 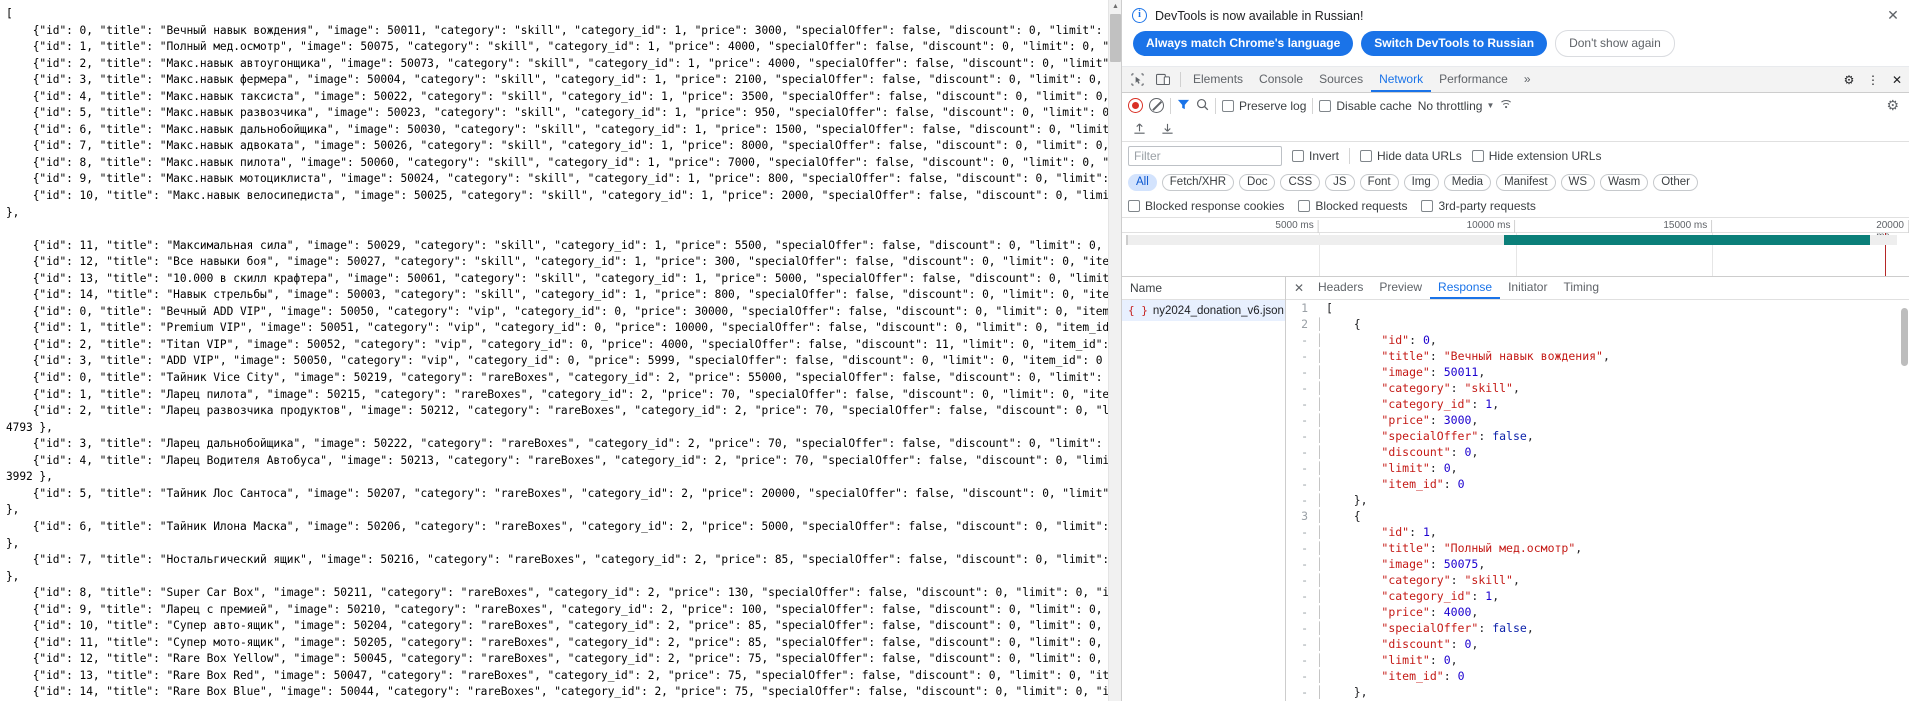 I want to click on device-toolbar-icon, so click(x=1163, y=79).